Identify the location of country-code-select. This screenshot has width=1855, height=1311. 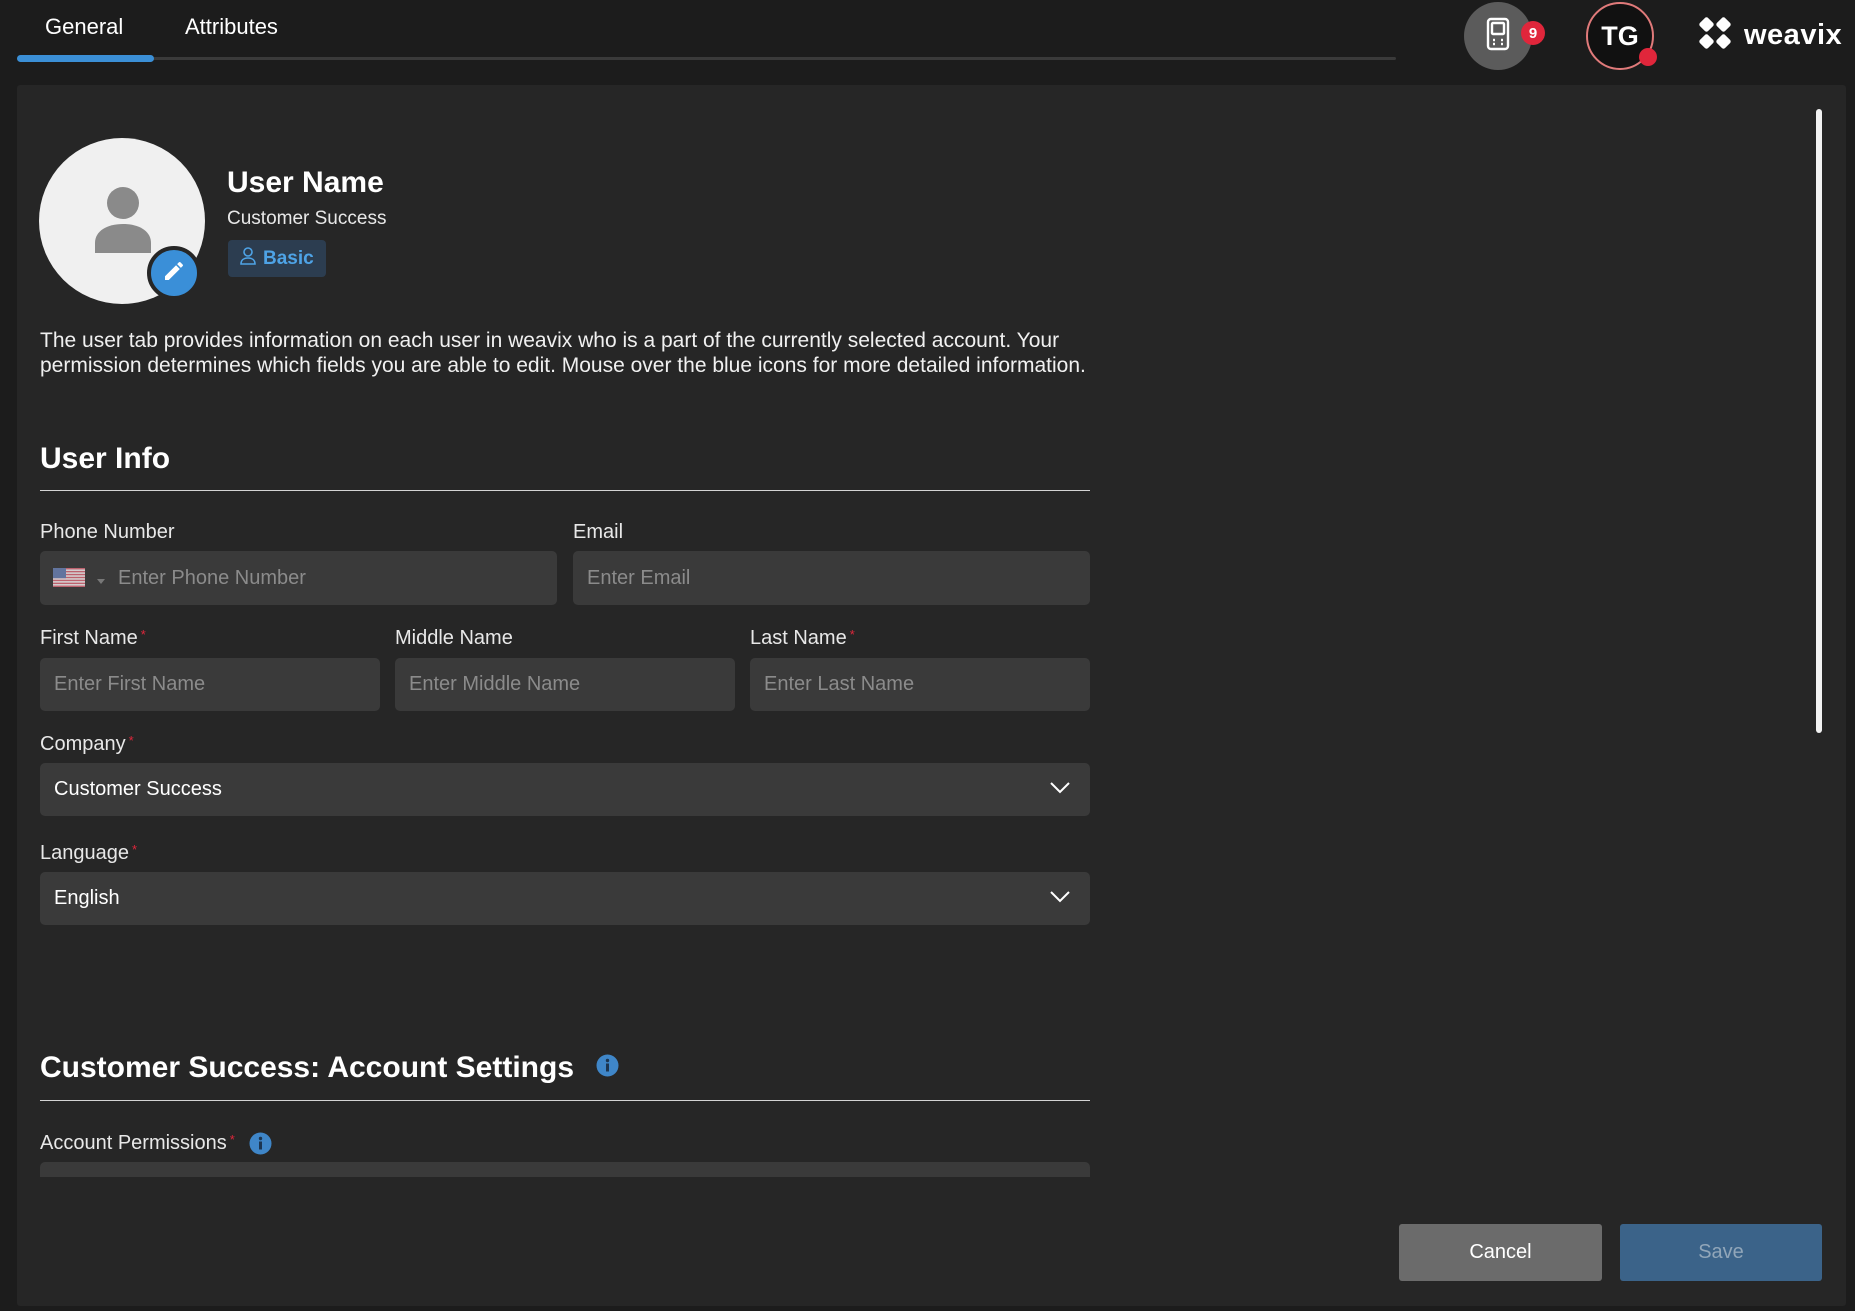
(79, 580).